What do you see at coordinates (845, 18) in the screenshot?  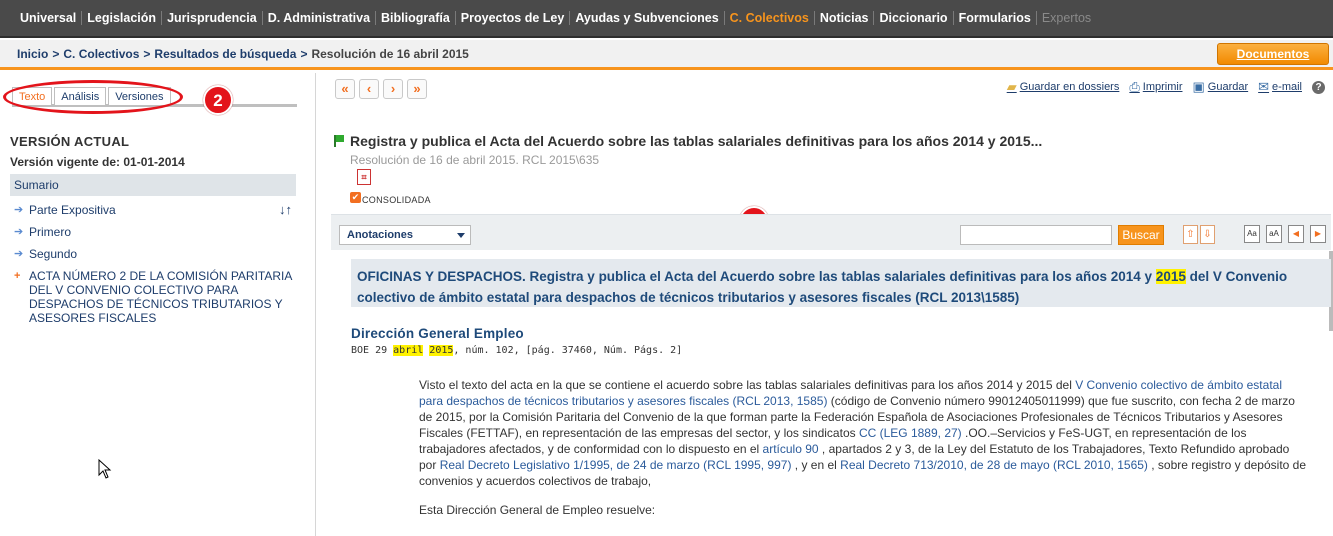 I see `nav-noticias: Noticias` at bounding box center [845, 18].